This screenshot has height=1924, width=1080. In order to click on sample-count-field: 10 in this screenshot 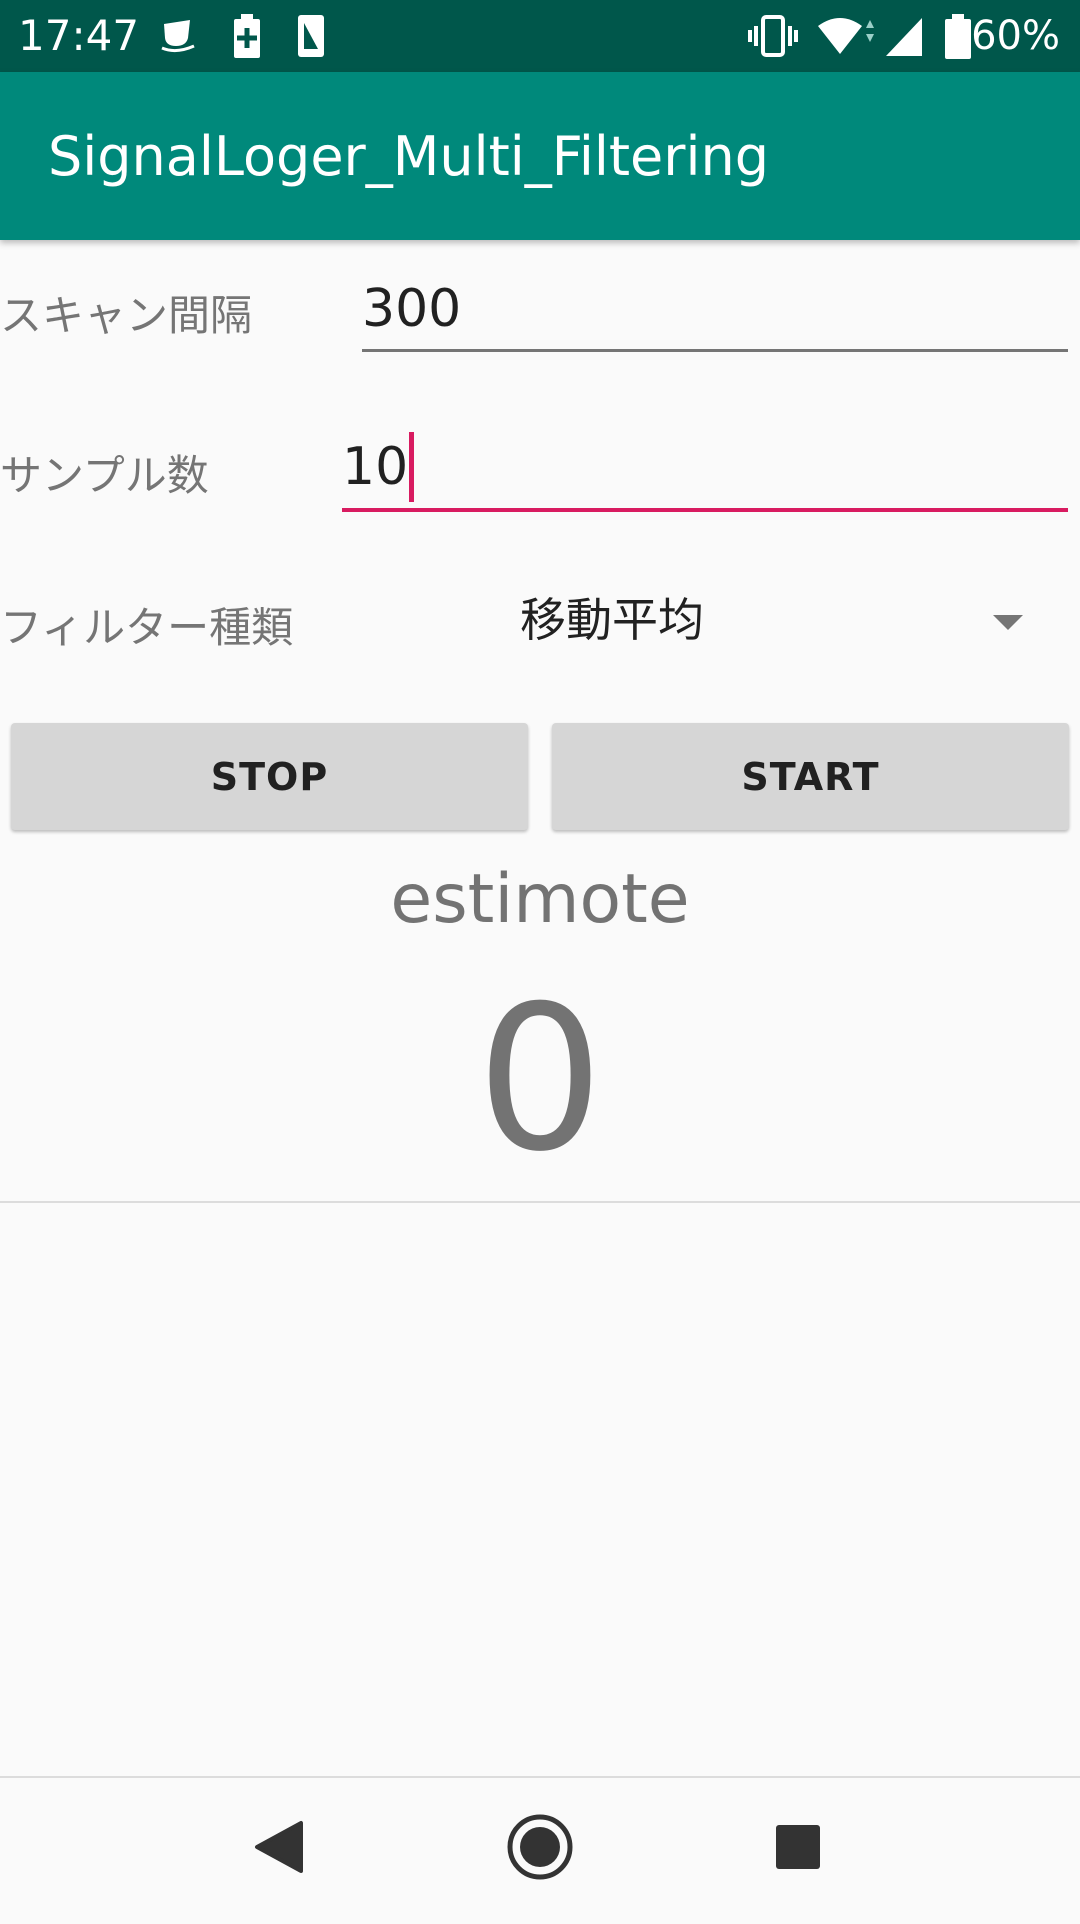, I will do `click(378, 467)`.